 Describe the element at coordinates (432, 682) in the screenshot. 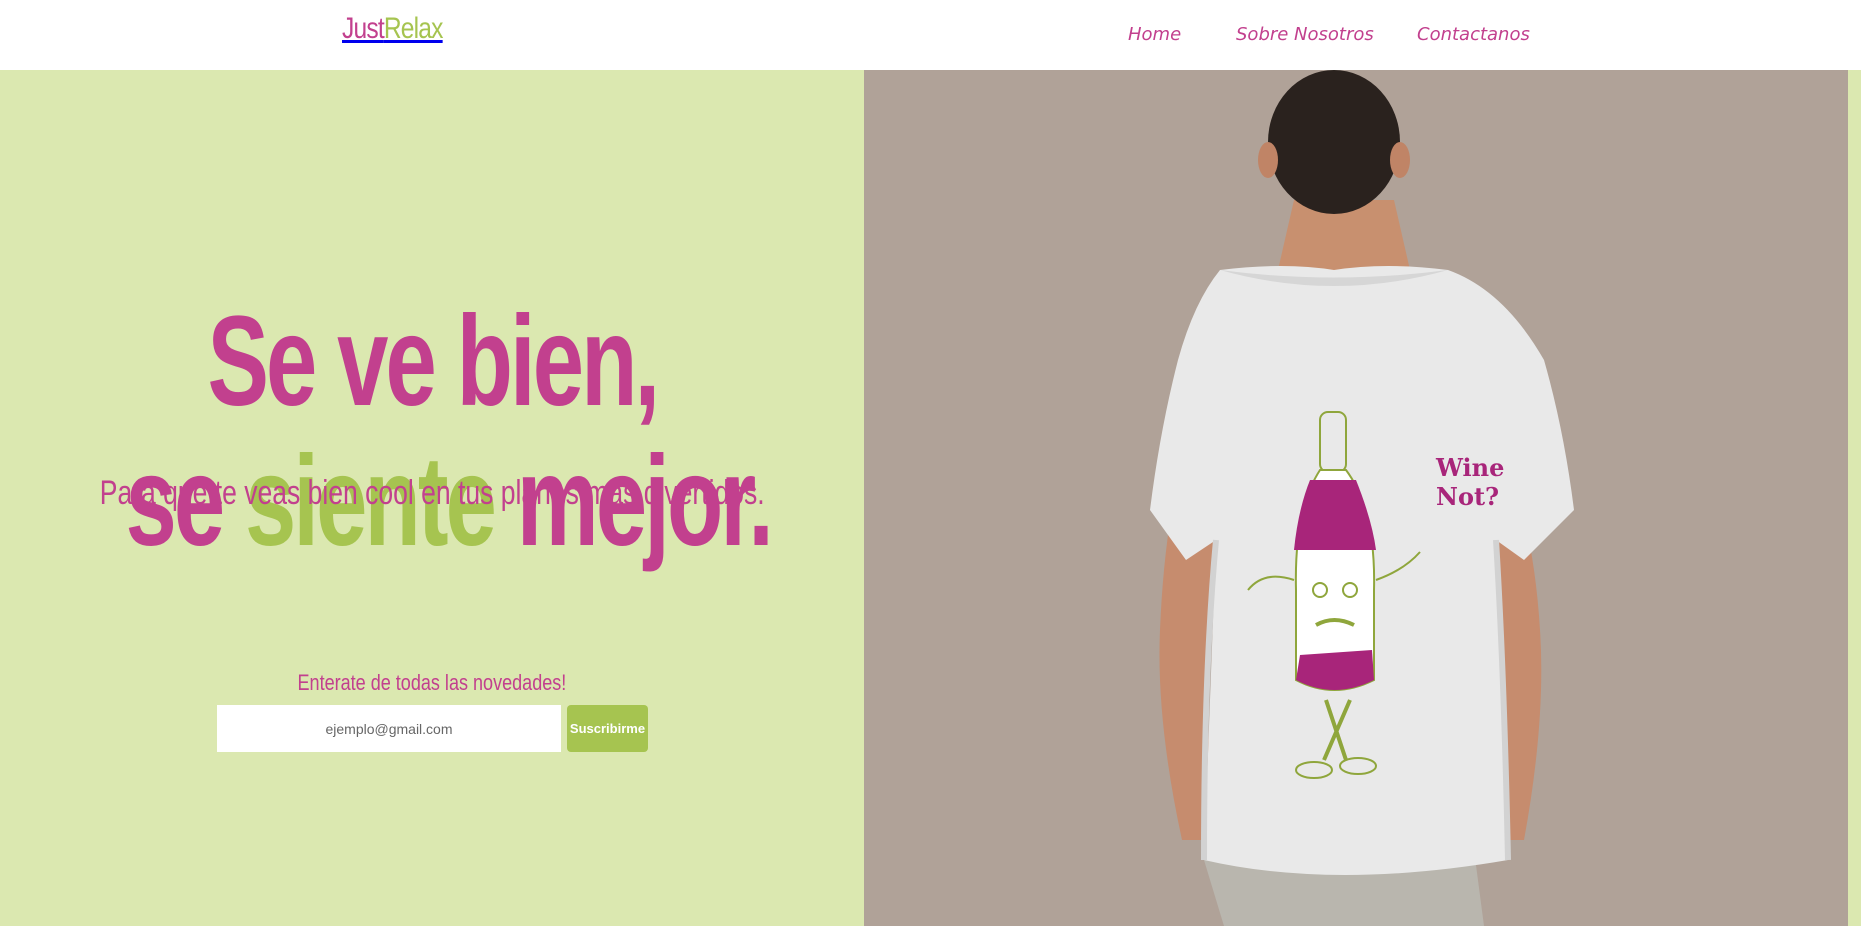

I see `newsletter-title: Enterate de todas las novedades!` at that location.